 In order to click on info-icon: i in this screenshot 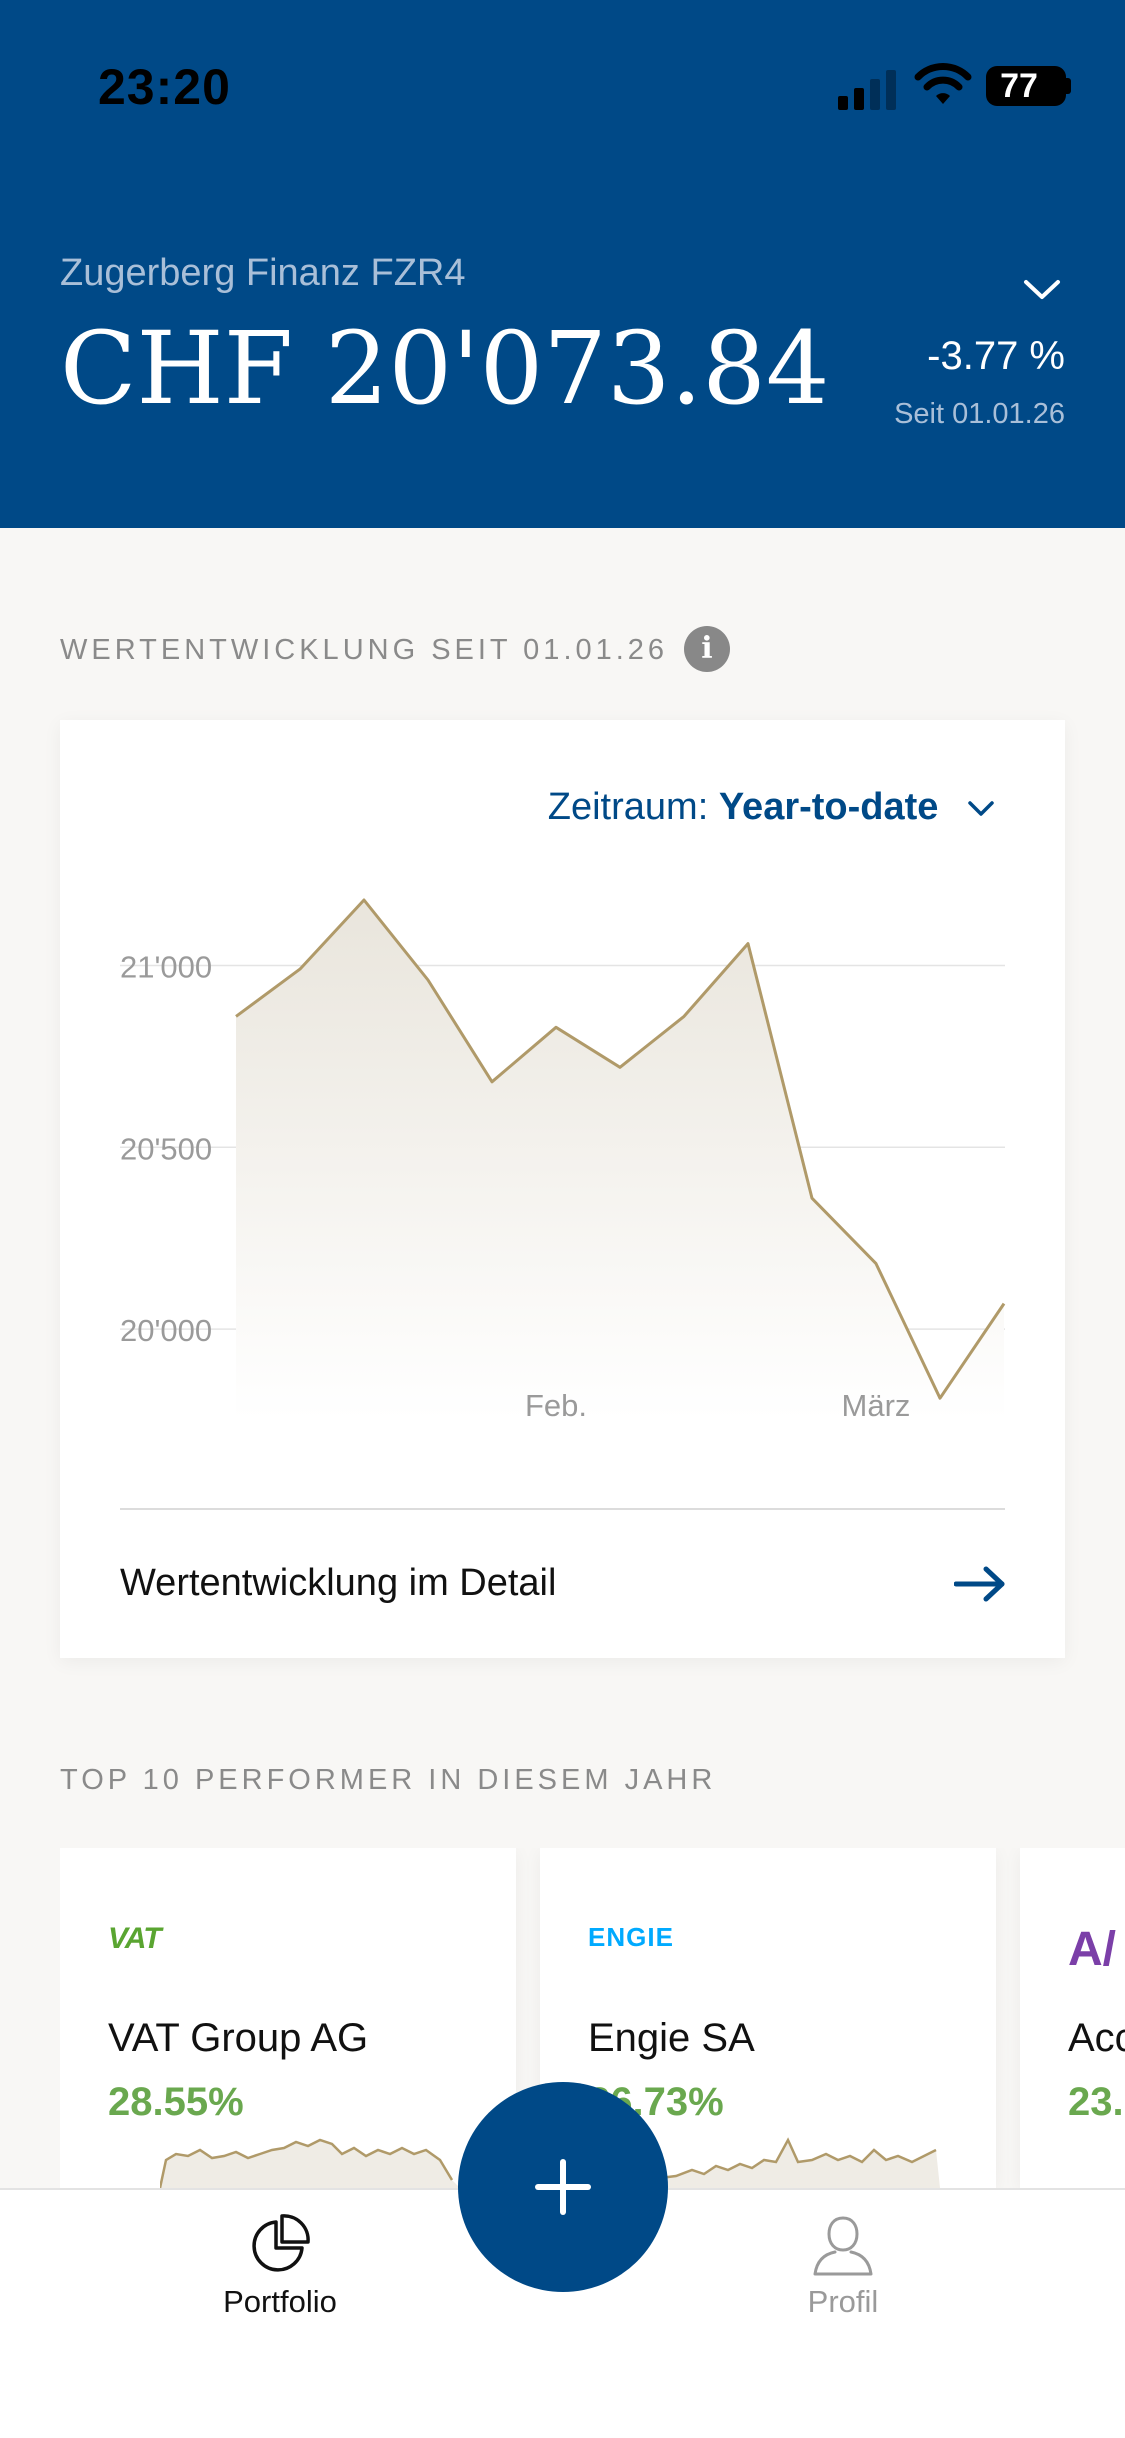, I will do `click(707, 649)`.